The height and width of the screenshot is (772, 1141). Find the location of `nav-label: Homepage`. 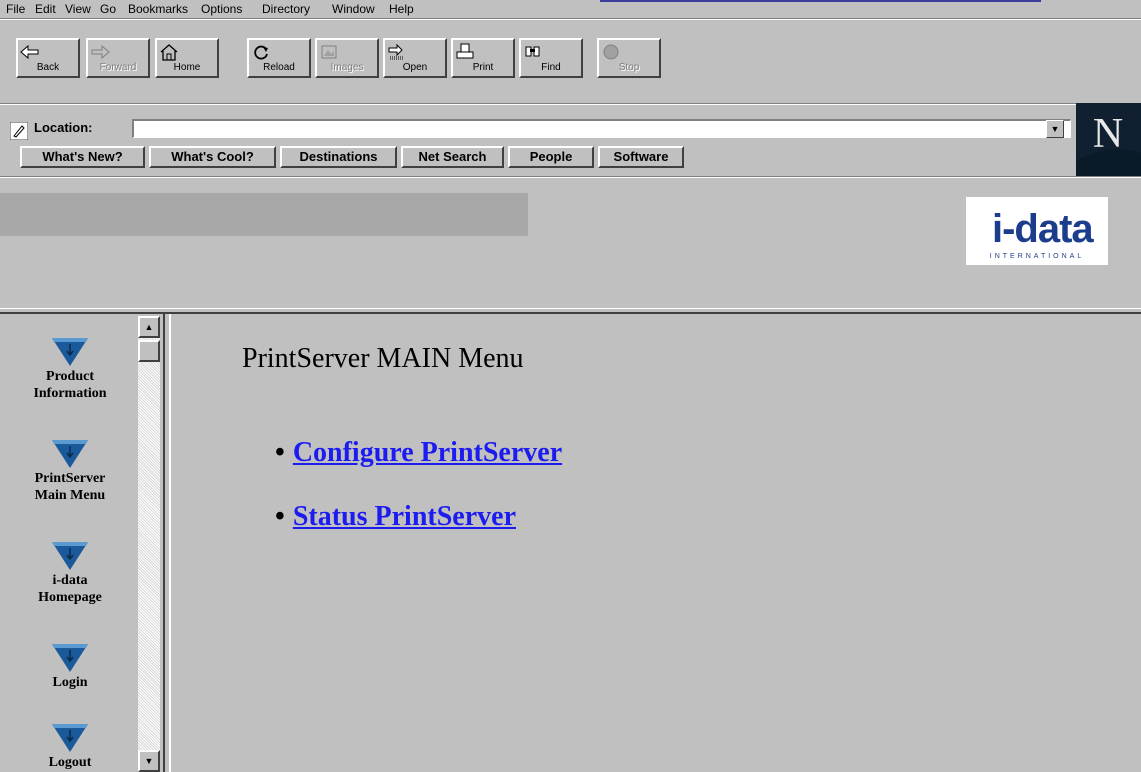

nav-label: Homepage is located at coordinates (70, 597).